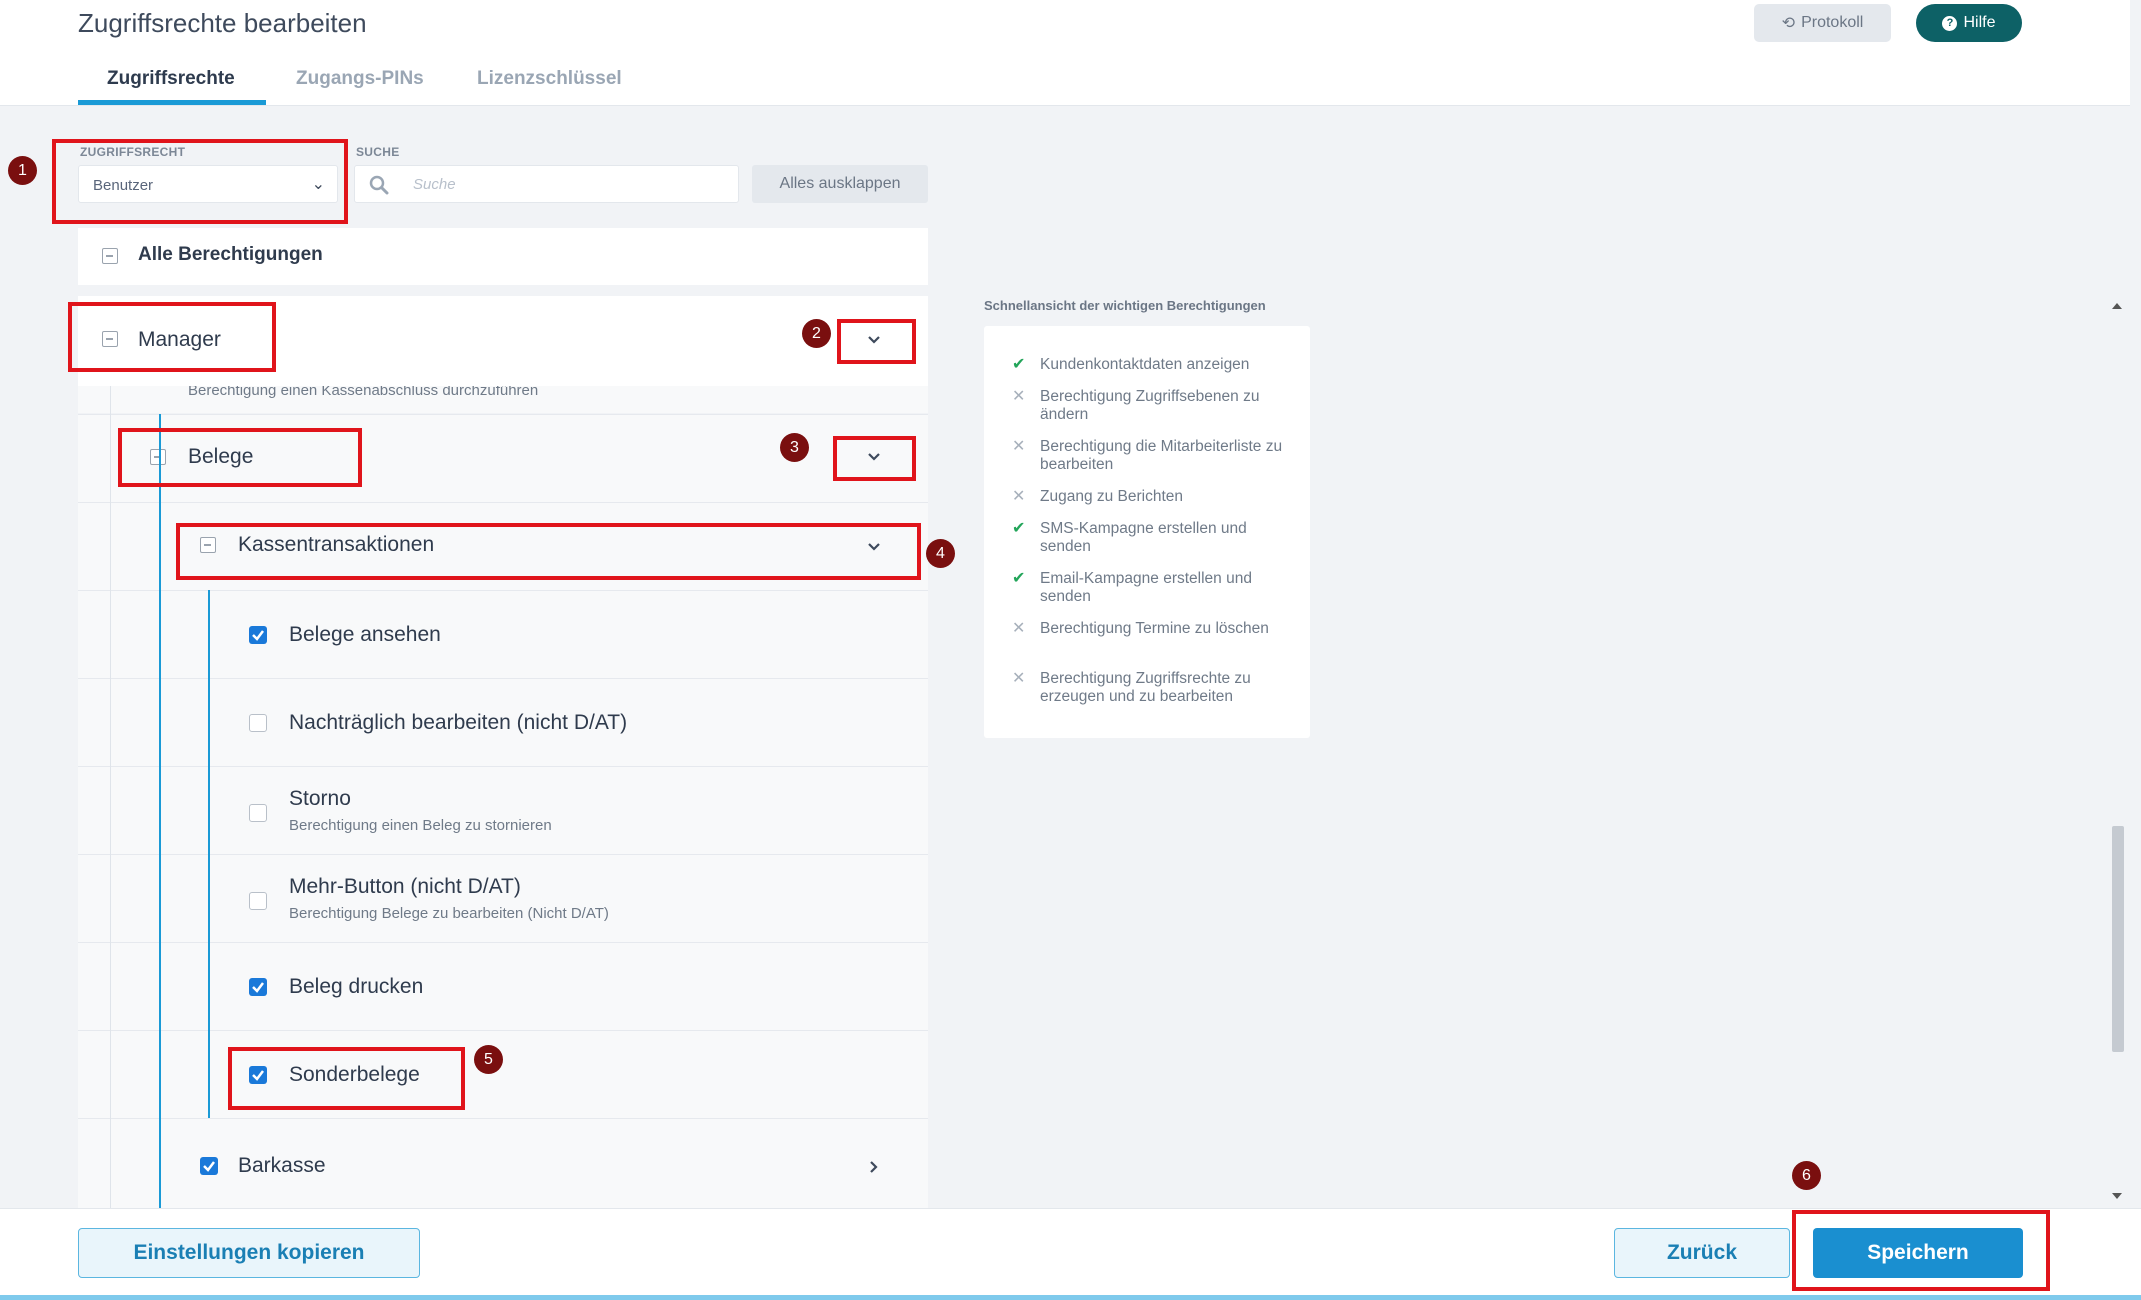 The image size is (2141, 1300). I want to click on barkasse-label: Barkasse, so click(282, 1165).